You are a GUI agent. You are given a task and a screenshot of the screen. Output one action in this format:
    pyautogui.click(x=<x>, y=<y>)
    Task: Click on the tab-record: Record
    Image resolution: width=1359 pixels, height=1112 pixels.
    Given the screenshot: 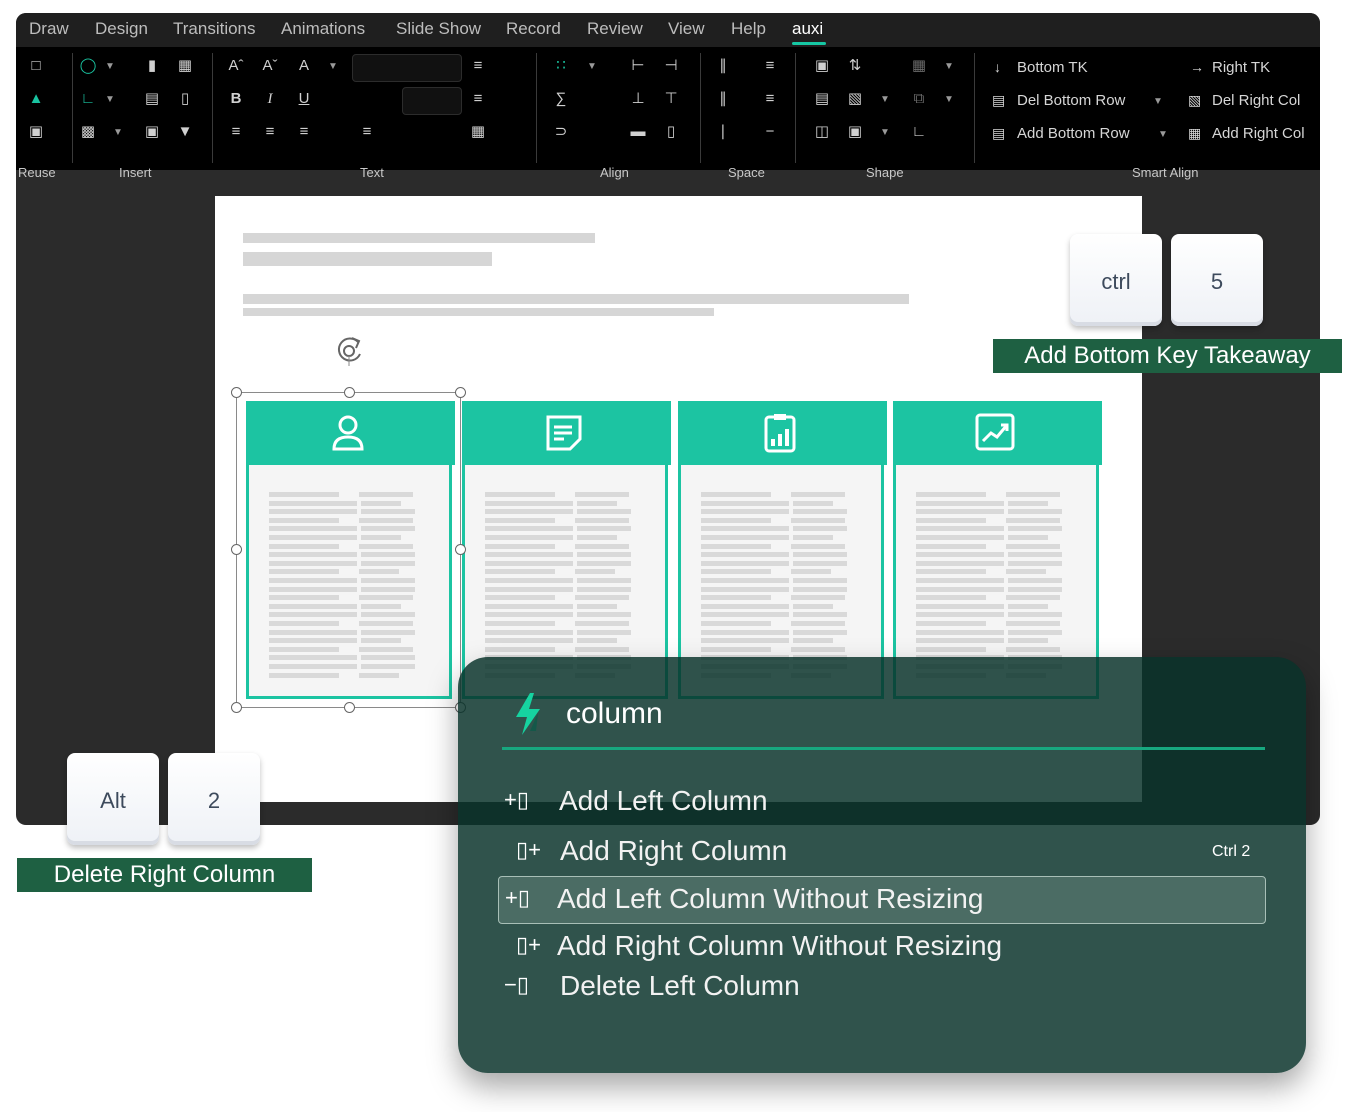 What is the action you would take?
    pyautogui.click(x=533, y=29)
    